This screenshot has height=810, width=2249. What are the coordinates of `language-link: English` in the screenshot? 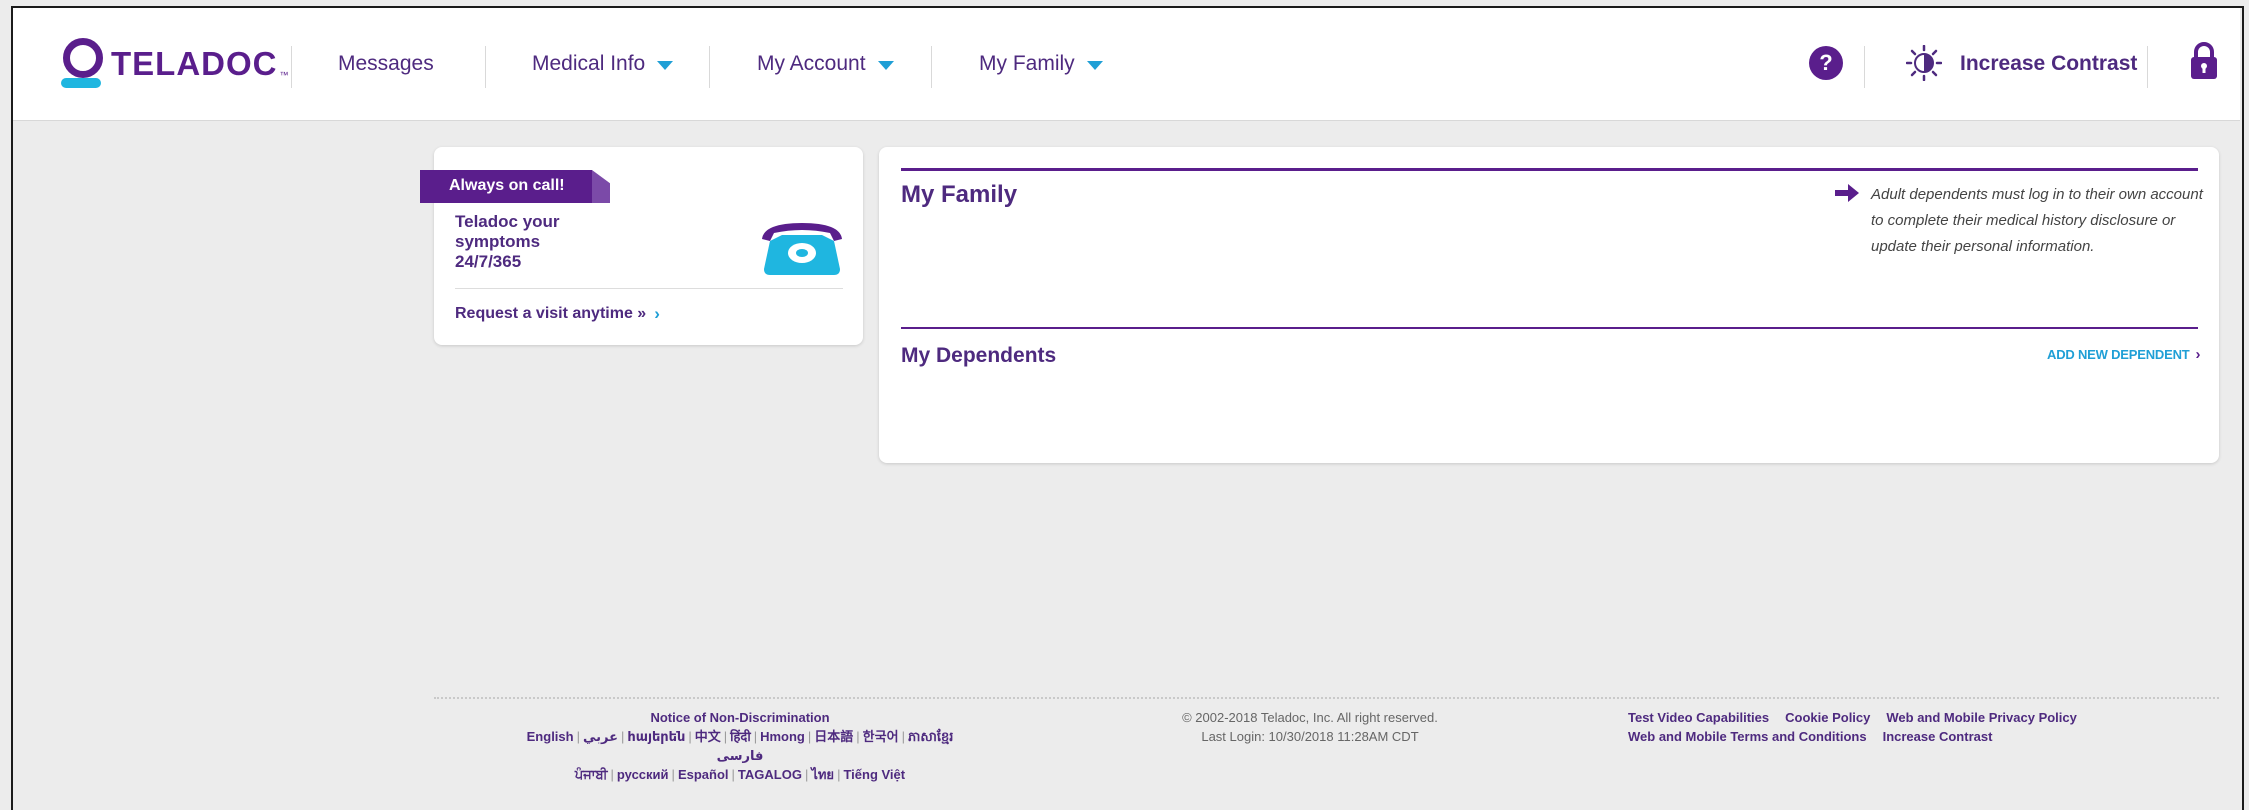 It's located at (550, 736).